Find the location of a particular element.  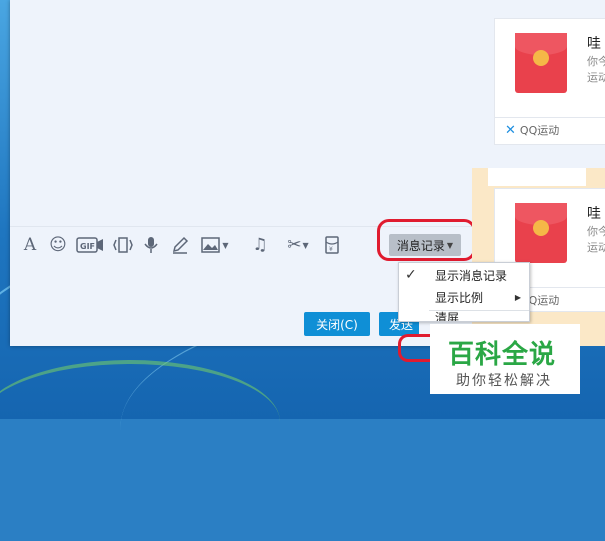

menu-item-label: 显示消息记录 is located at coordinates (471, 275).